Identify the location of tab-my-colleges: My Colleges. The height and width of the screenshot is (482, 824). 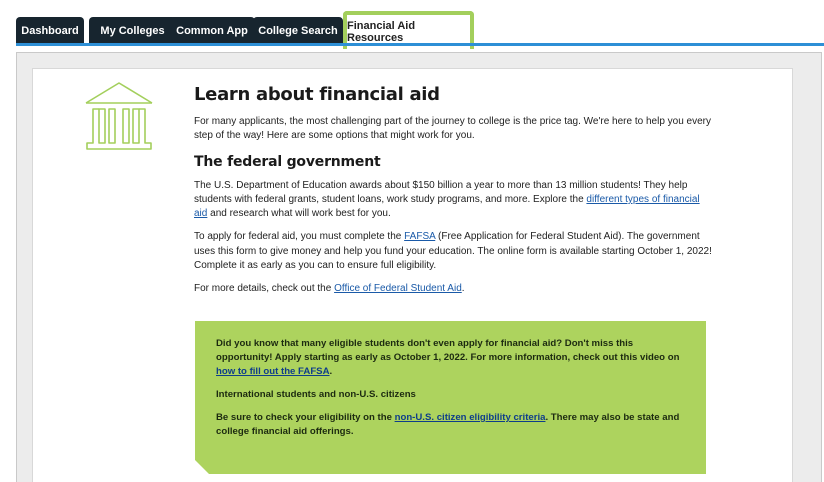
(132, 31).